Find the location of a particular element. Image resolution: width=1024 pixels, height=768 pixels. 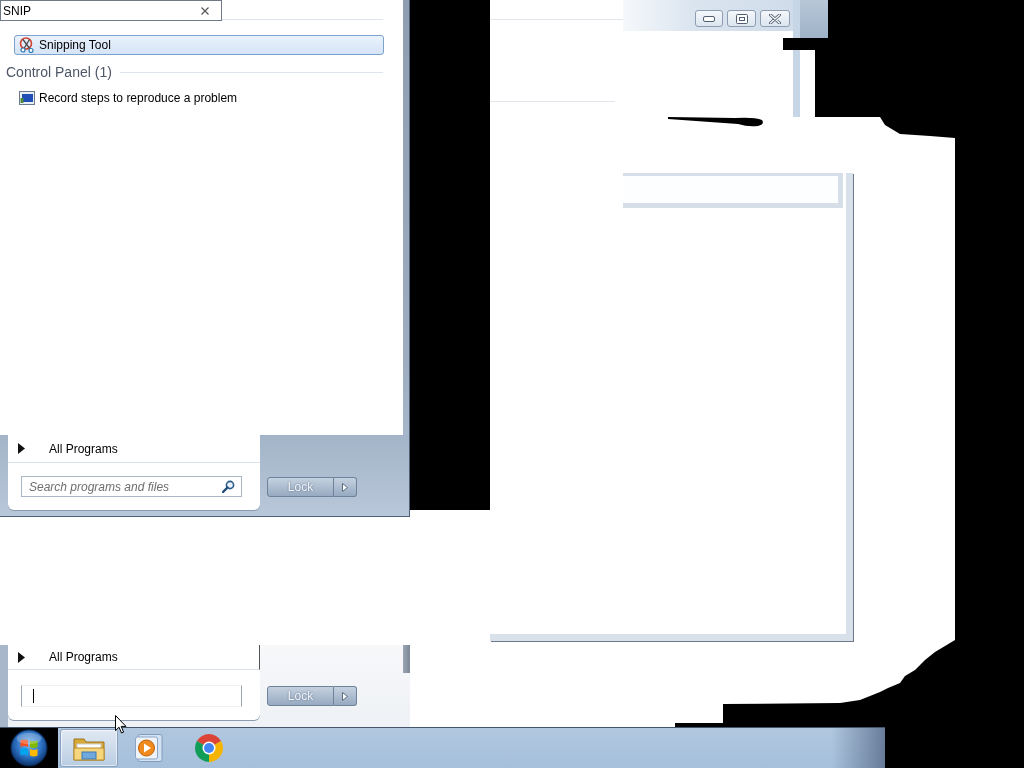

search-icon is located at coordinates (228, 486).